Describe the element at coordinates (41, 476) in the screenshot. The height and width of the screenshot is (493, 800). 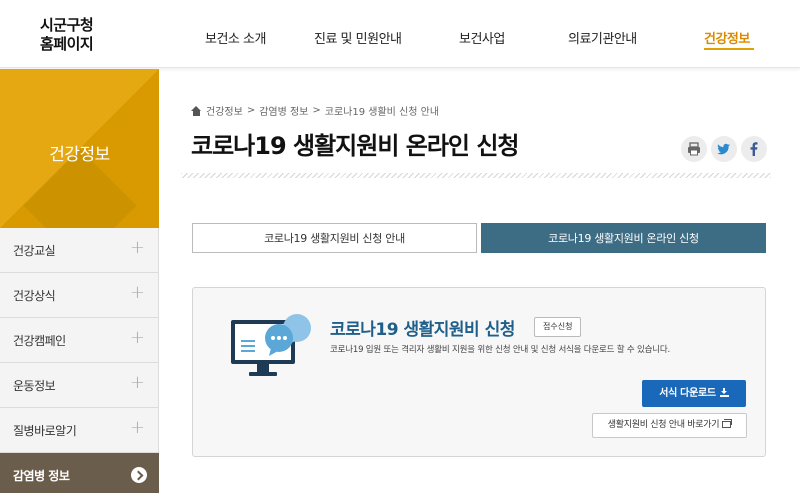
I see `sidebar-item-label: 감염병 정보` at that location.